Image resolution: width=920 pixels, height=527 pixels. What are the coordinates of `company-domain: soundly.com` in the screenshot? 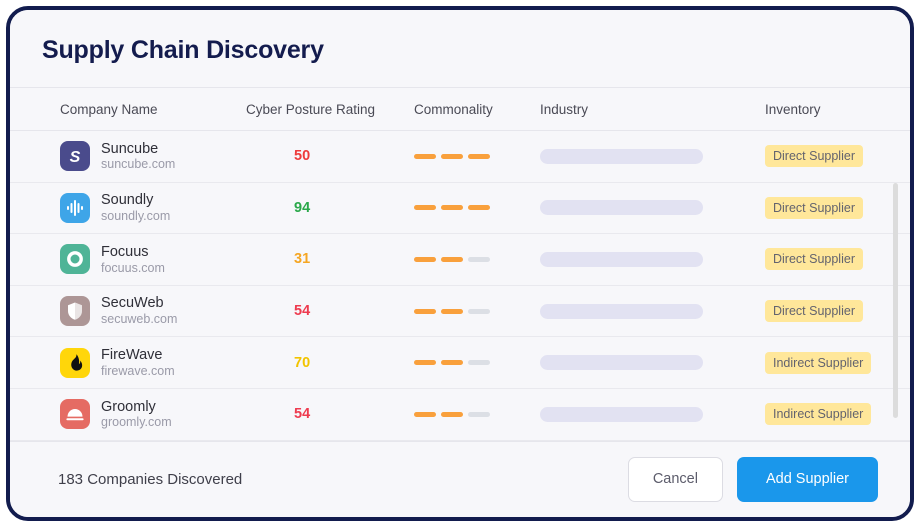 It's located at (136, 216).